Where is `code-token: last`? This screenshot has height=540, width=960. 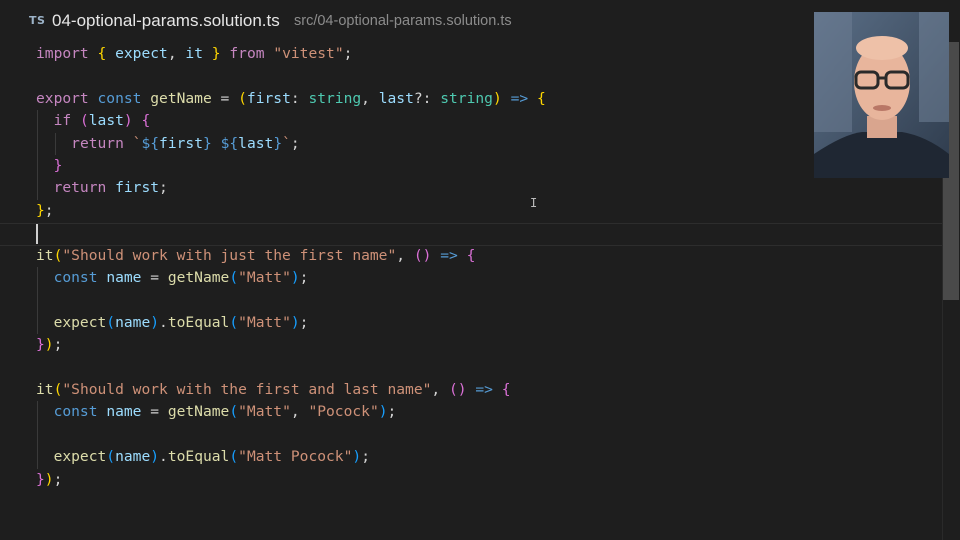
code-token: last is located at coordinates (106, 121).